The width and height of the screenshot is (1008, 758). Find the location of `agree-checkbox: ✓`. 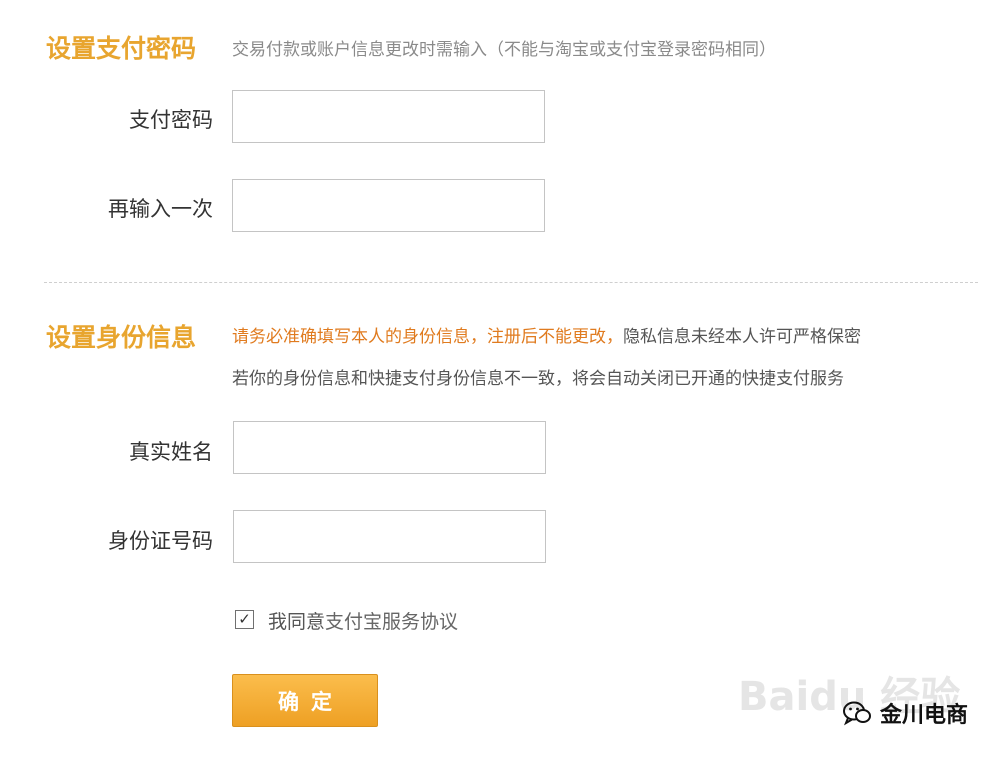

agree-checkbox: ✓ is located at coordinates (244, 619).